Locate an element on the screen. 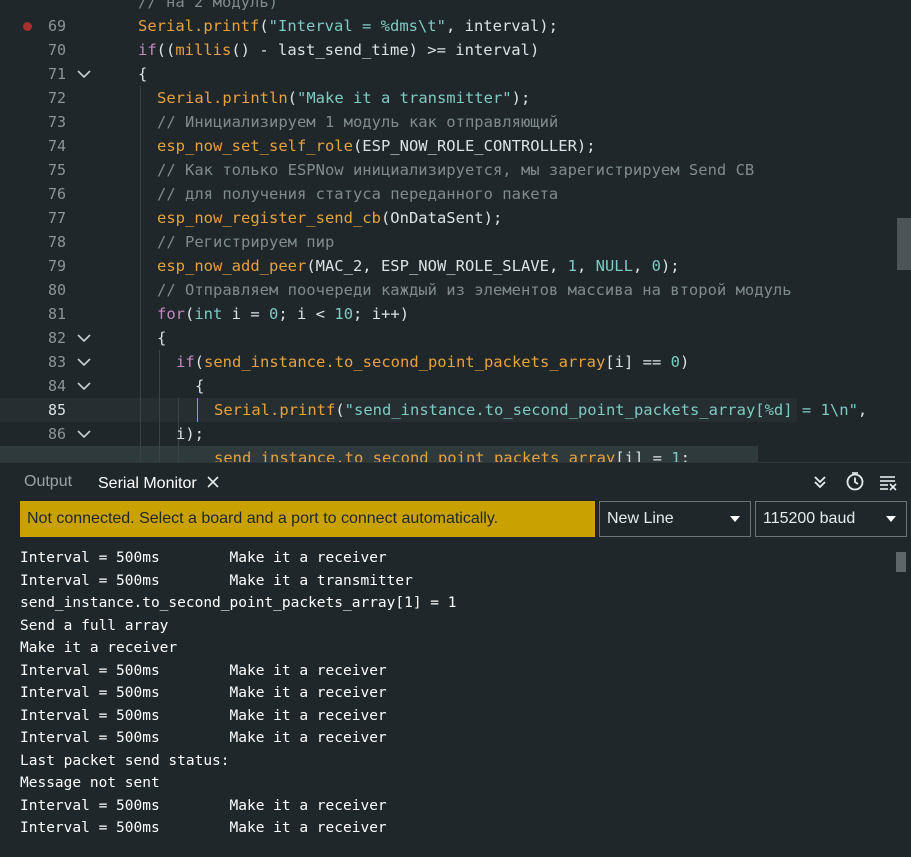 The height and width of the screenshot is (857, 911). line-ending-select: New Line is located at coordinates (675, 519).